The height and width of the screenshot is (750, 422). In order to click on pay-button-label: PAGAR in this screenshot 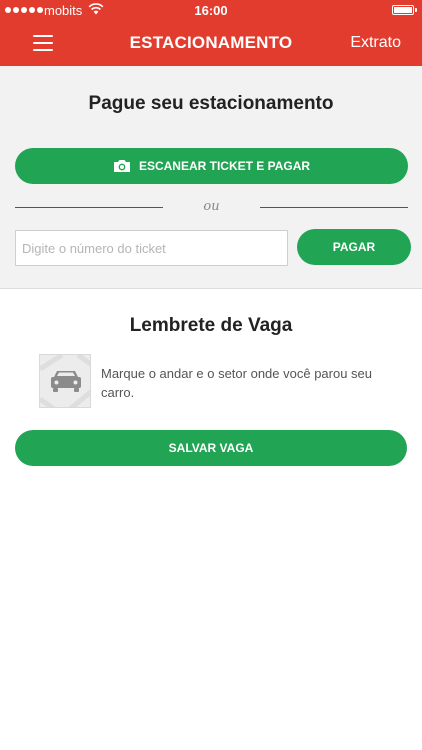, I will do `click(354, 247)`.